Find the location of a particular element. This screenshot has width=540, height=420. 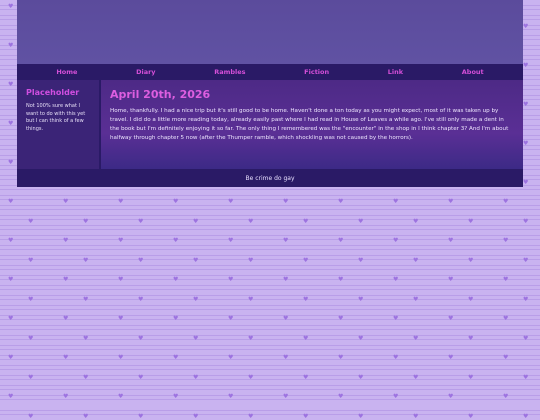

nav-home: Home is located at coordinates (66, 72).